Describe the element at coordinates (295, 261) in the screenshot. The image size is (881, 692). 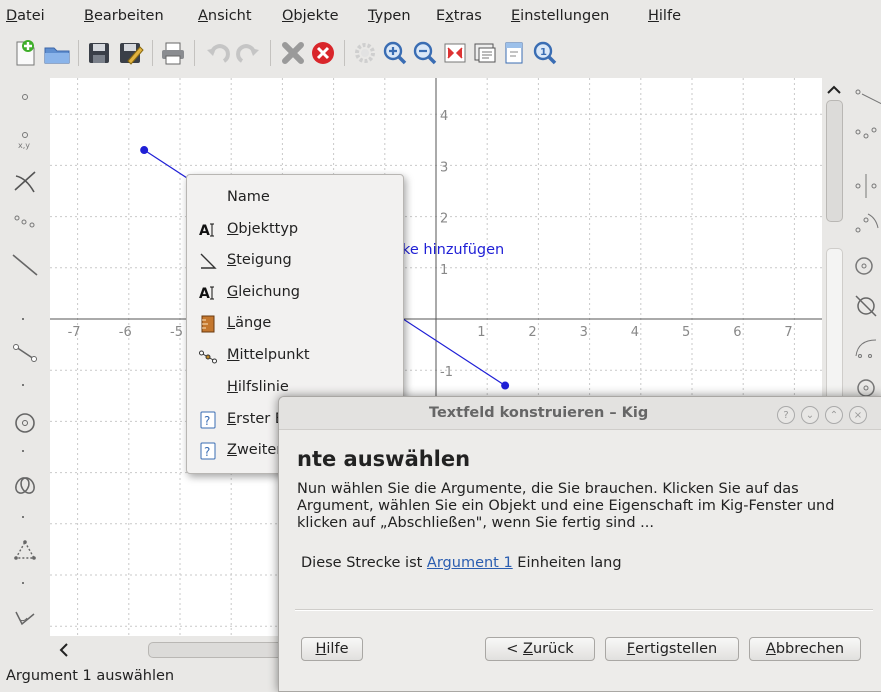
I see `ctx-item-steigung: Steigung` at that location.